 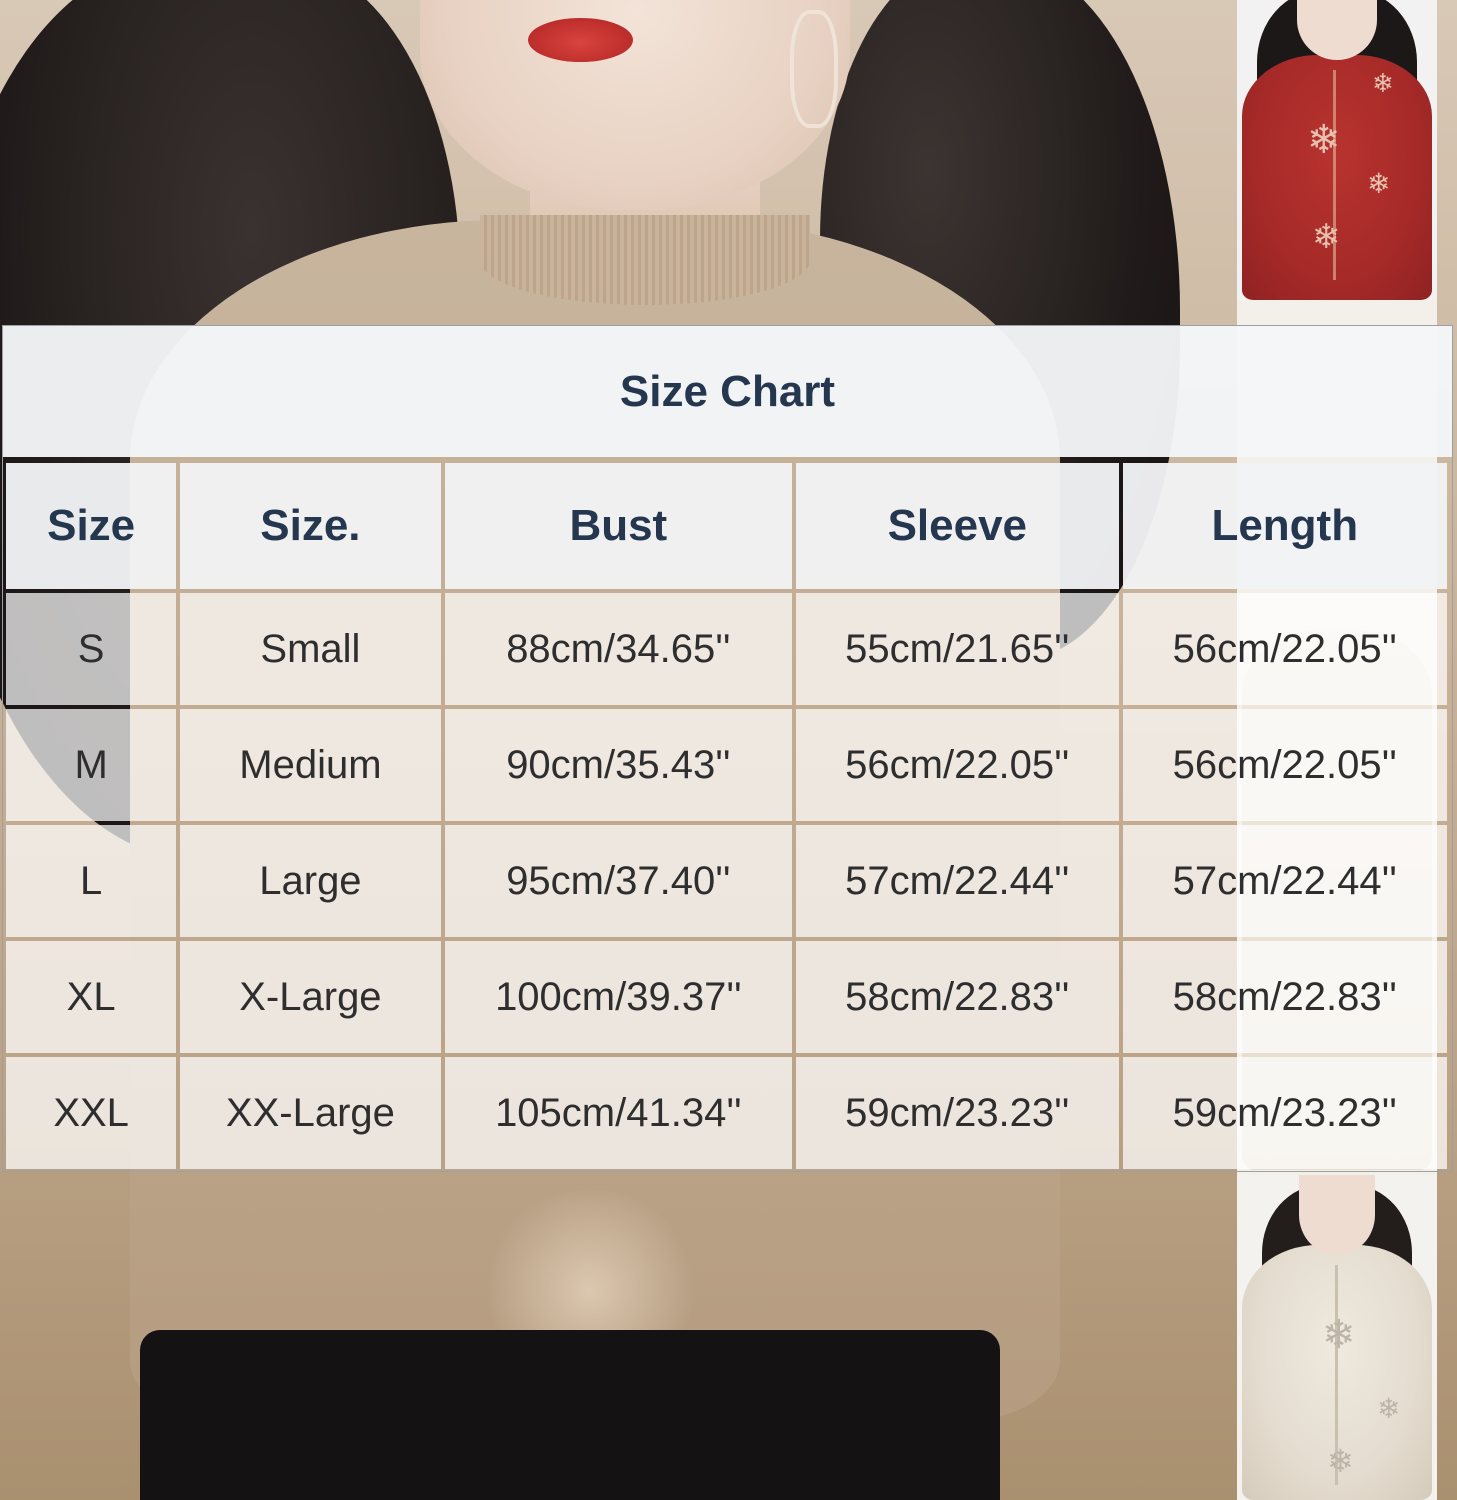 What do you see at coordinates (310, 765) in the screenshot?
I see `cell-size-name: Medium` at bounding box center [310, 765].